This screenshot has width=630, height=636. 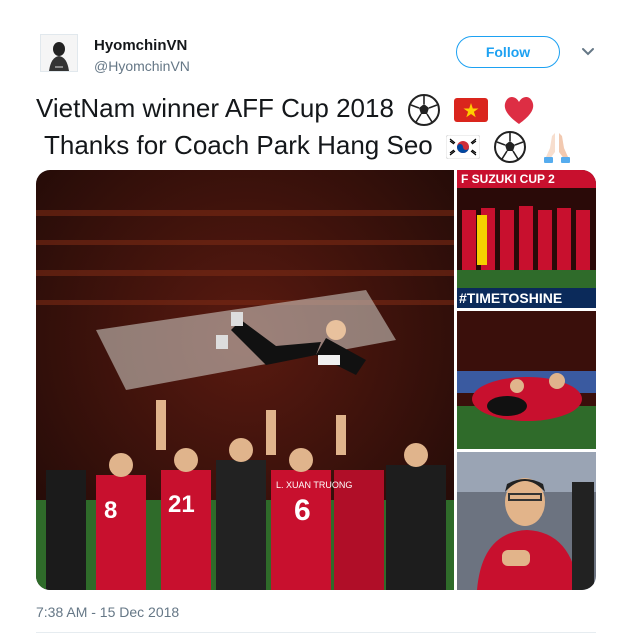 What do you see at coordinates (508, 52) in the screenshot?
I see `follow-button: Follow` at bounding box center [508, 52].